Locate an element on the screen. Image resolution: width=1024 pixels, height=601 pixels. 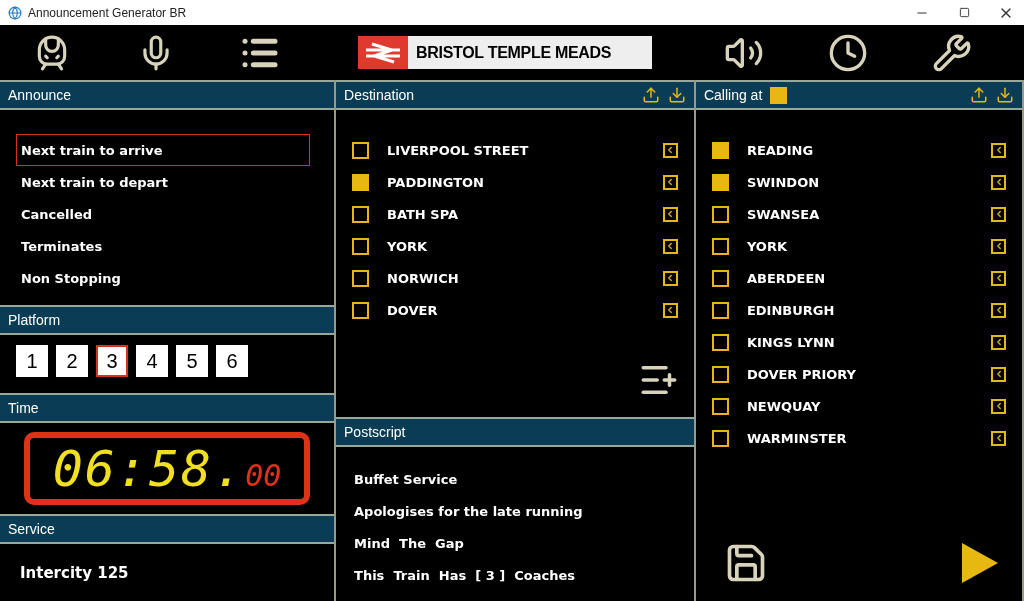
announce-option: Next train to depart is located at coordinates (163, 182).